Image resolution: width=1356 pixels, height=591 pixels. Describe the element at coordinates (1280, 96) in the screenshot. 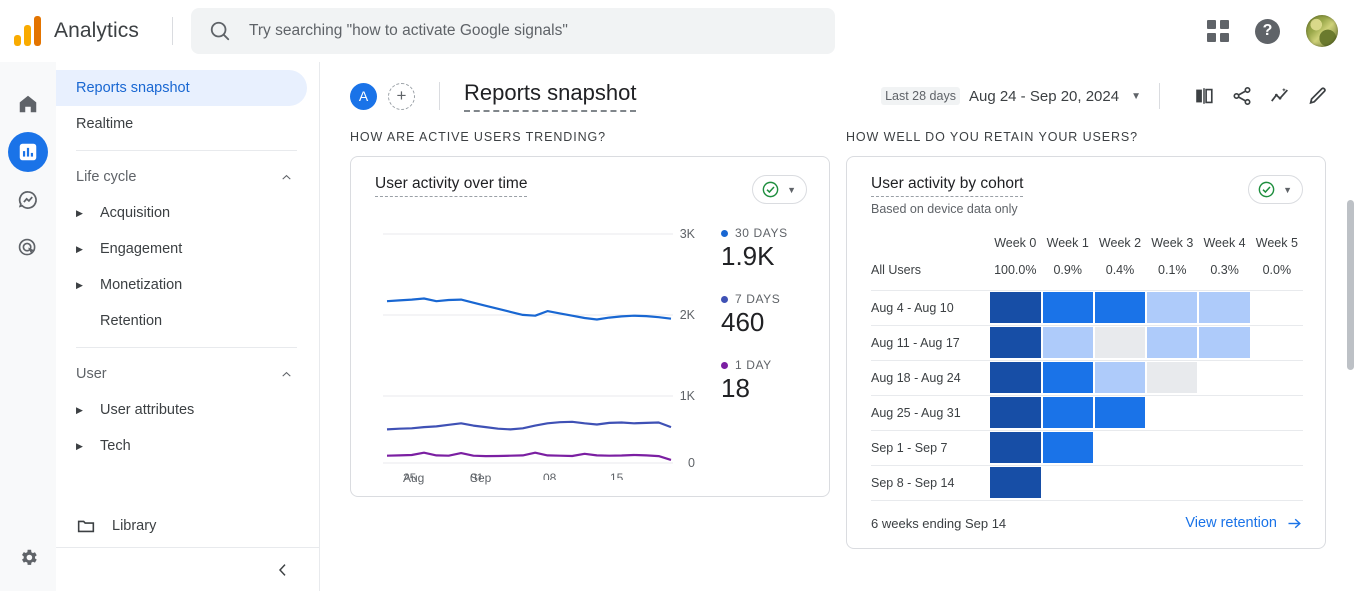

I see `insights-icon` at that location.